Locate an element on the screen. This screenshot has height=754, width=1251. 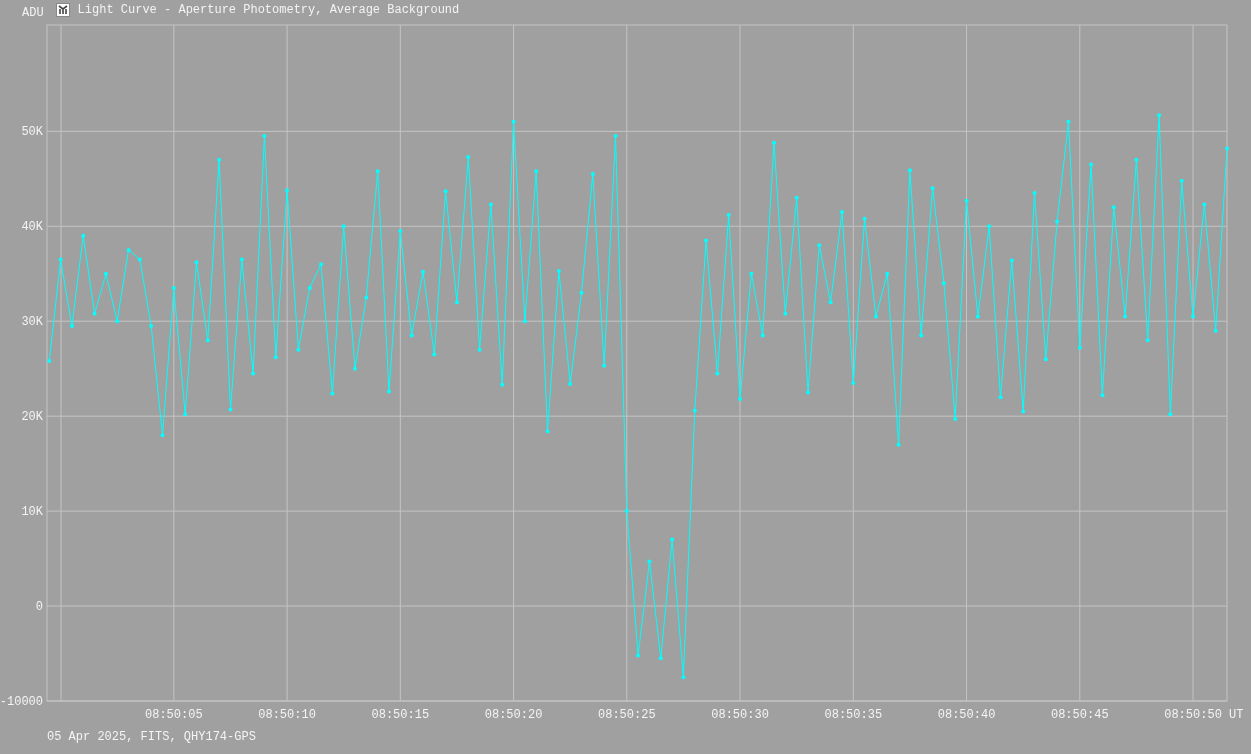
y-axis-label: 50K is located at coordinates (32, 132).